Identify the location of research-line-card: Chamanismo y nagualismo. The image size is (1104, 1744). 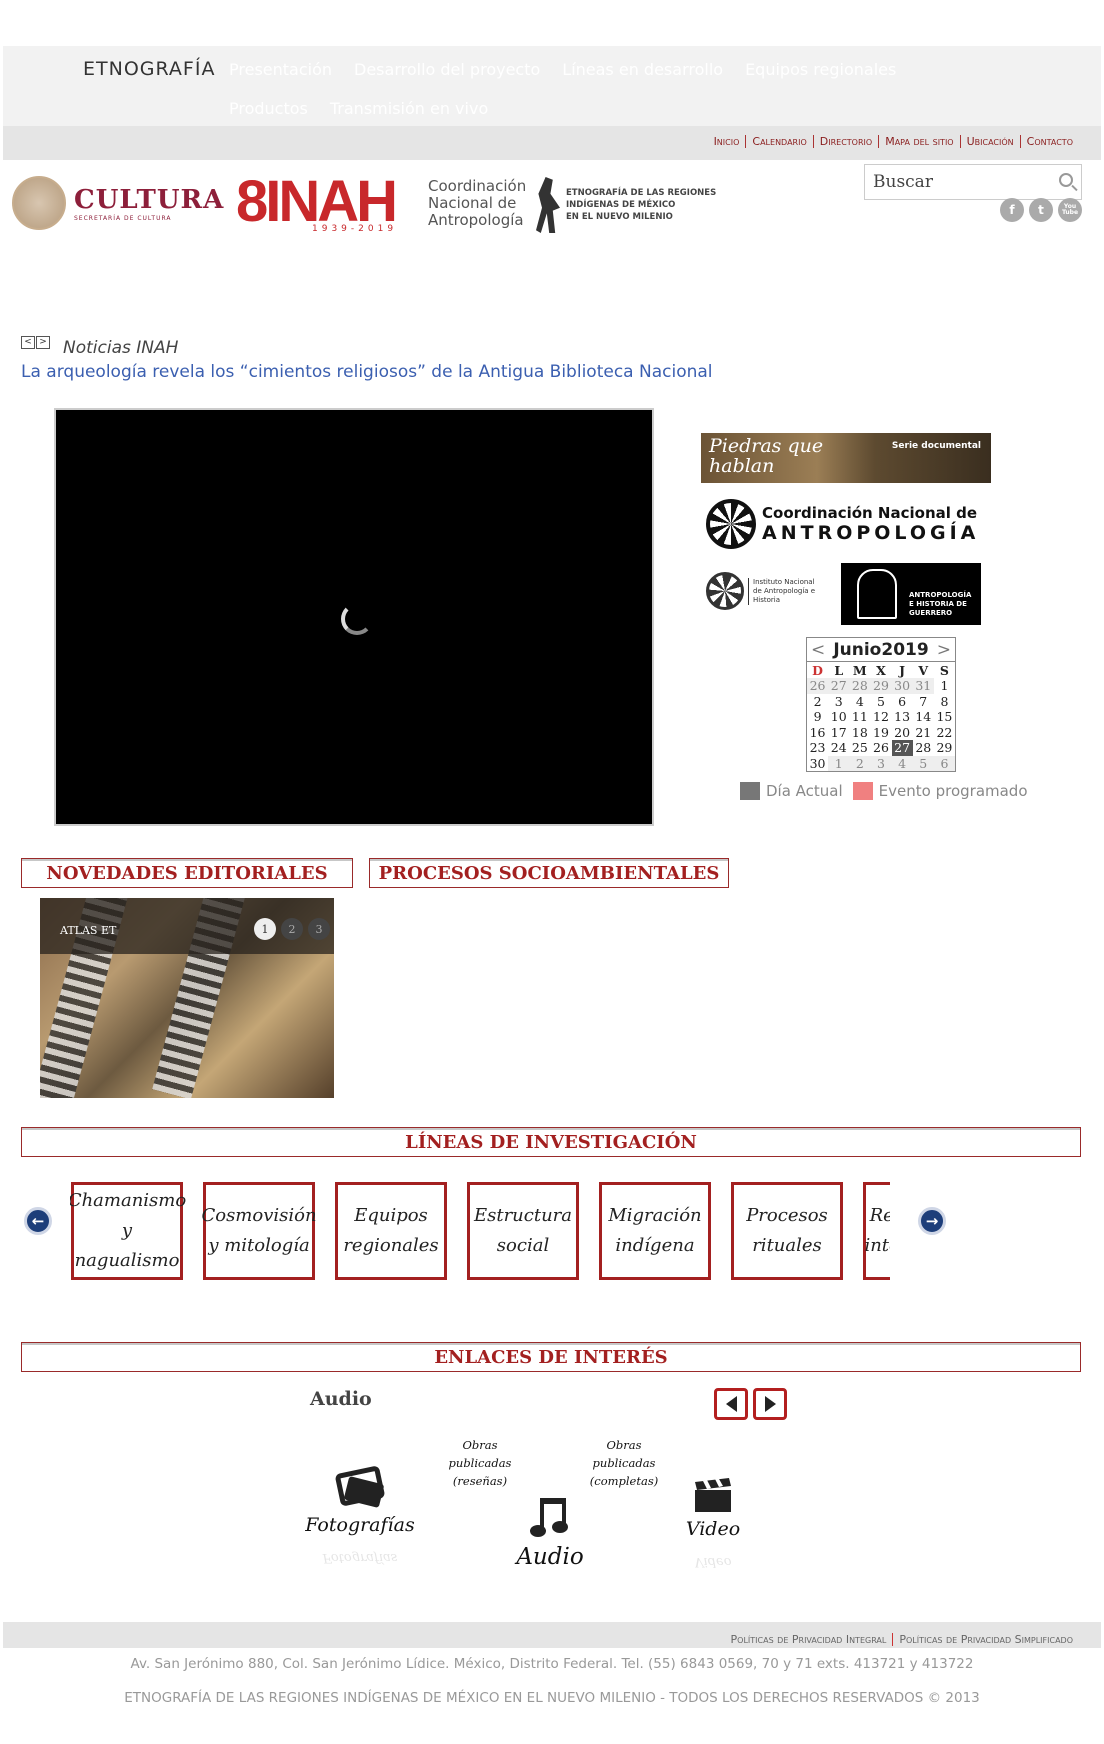
(128, 1231).